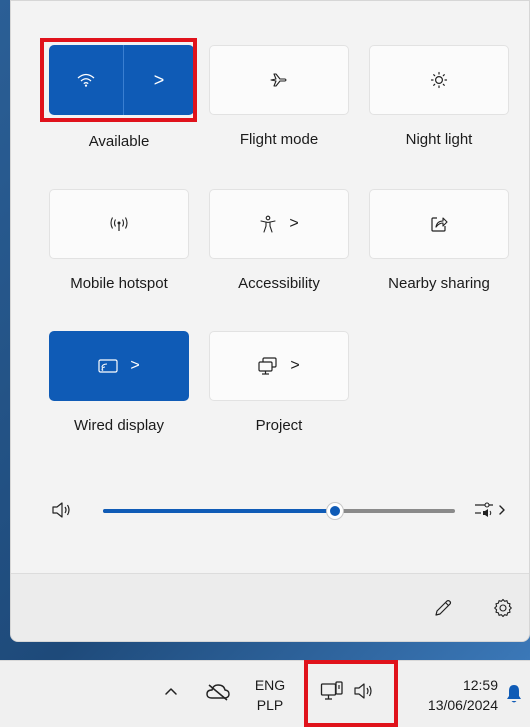  What do you see at coordinates (279, 139) in the screenshot?
I see `tile-label-flight-mode: Flight mode` at bounding box center [279, 139].